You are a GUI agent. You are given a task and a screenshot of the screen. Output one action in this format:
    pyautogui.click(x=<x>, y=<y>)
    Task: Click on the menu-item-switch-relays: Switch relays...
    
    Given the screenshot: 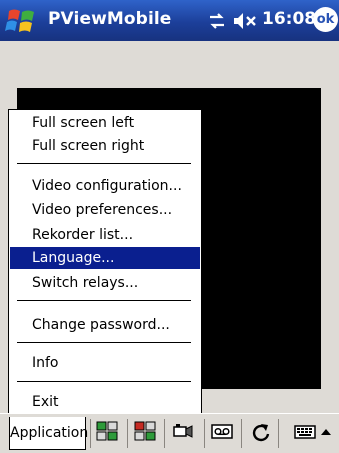 What is the action you would take?
    pyautogui.click(x=105, y=283)
    